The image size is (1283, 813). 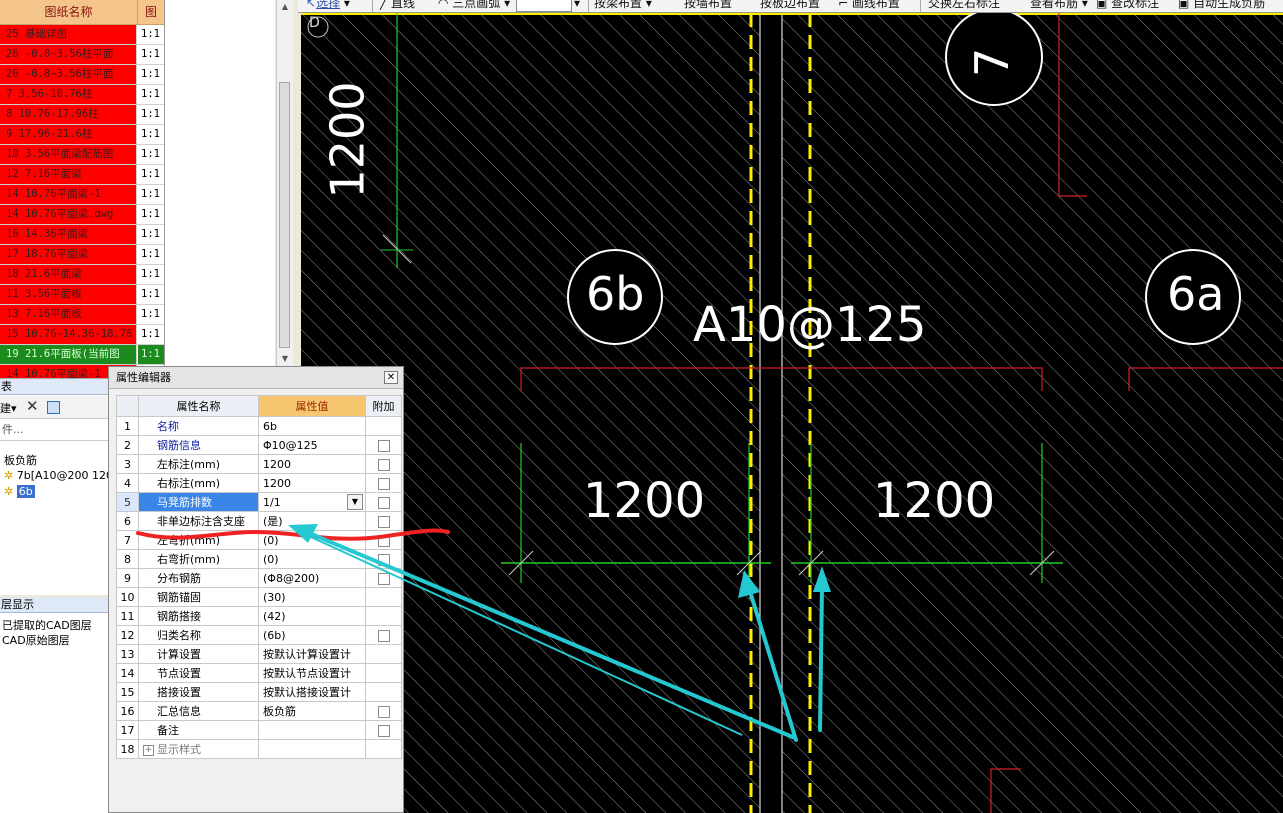 I want to click on new-component-button: 建▾, so click(x=8, y=408).